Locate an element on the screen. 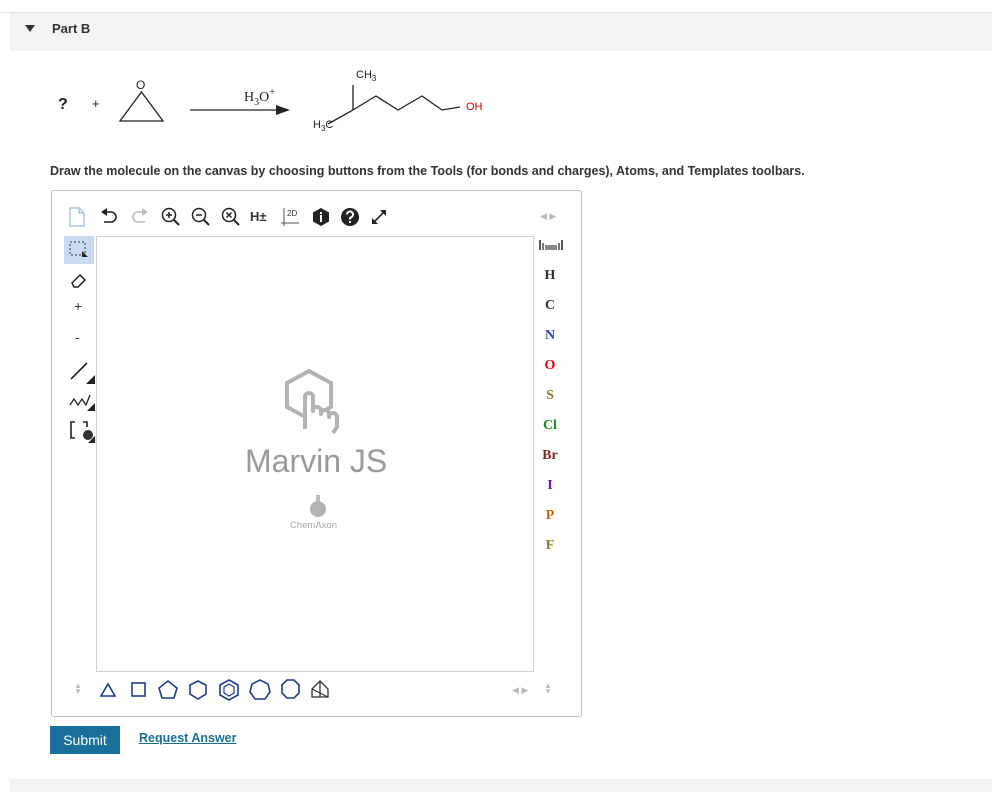 The width and height of the screenshot is (992, 792). product-h3c: H3C is located at coordinates (323, 126).